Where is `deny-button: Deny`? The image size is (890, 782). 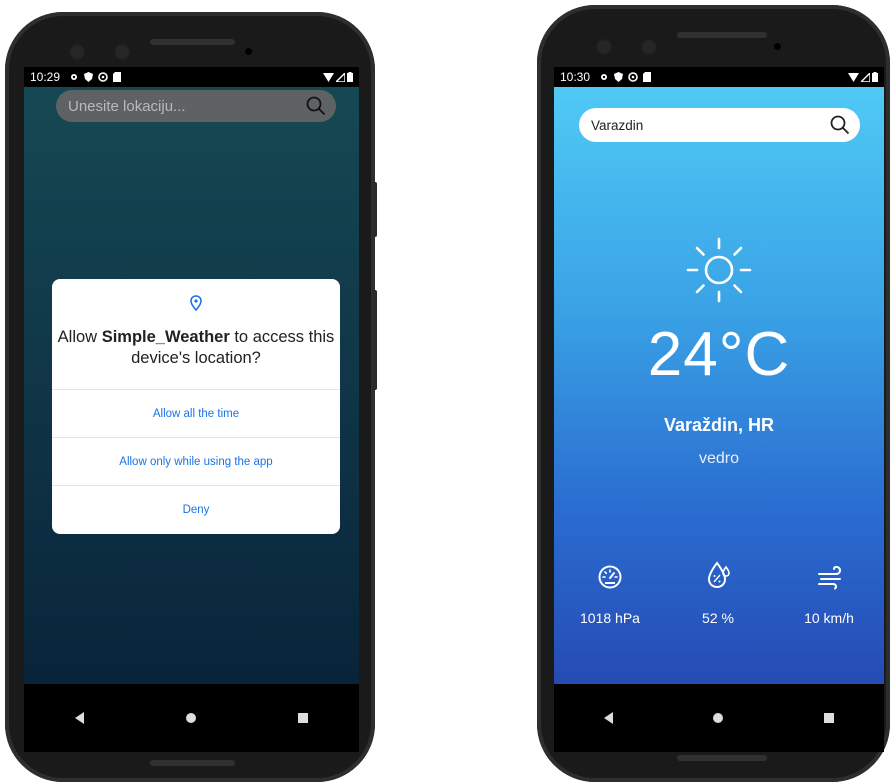
deny-button: Deny is located at coordinates (196, 509).